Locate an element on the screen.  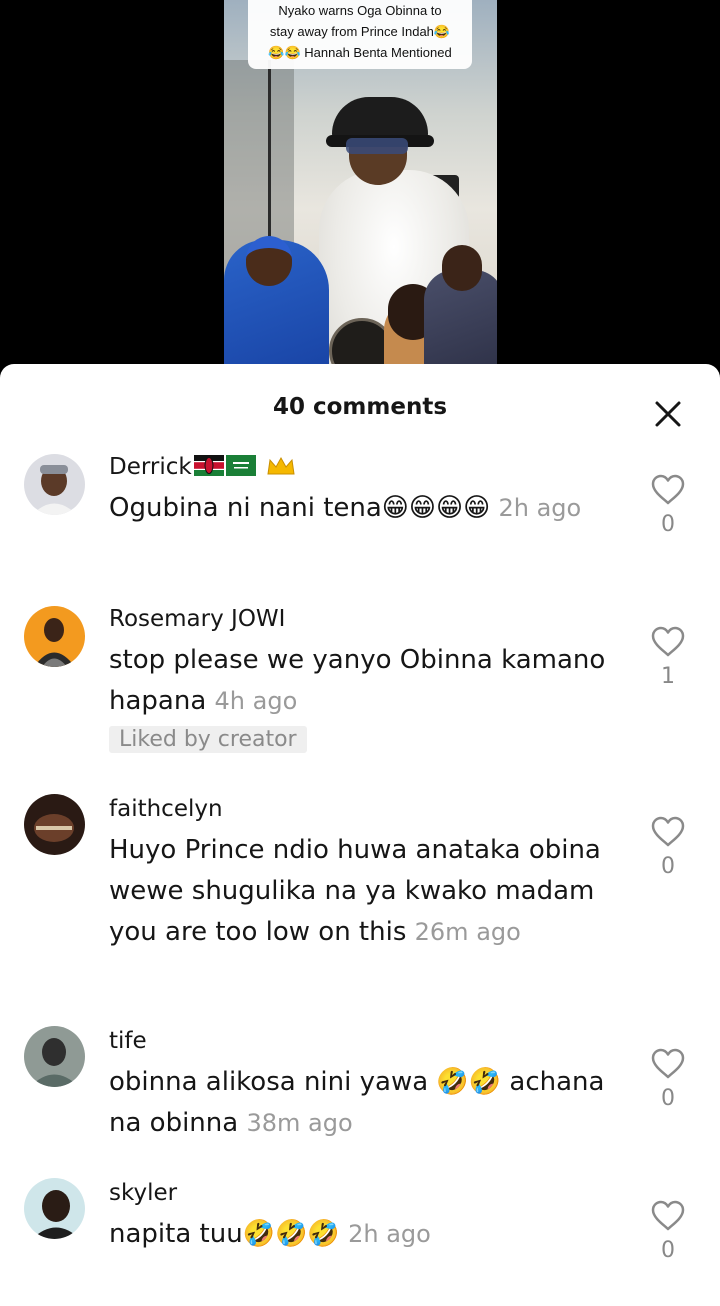
video-glasses is located at coordinates (377, 146).